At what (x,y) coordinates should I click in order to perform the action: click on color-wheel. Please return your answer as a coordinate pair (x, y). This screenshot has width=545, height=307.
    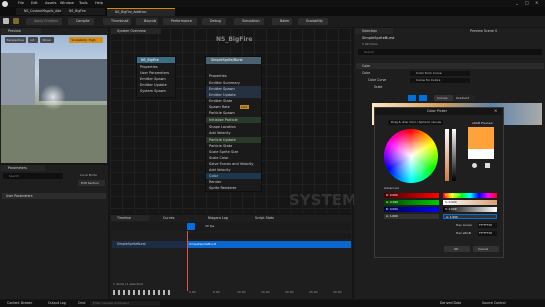
    Looking at the image, I should click on (411, 156).